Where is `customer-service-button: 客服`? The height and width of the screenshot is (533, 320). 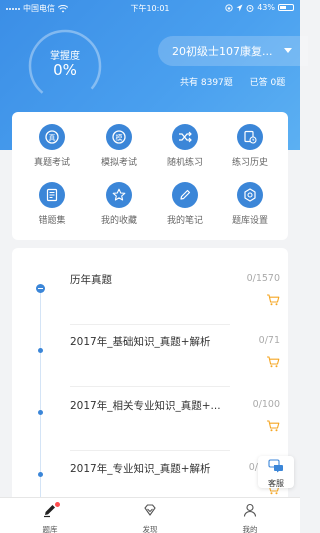 customer-service-button: 客服 is located at coordinates (276, 472).